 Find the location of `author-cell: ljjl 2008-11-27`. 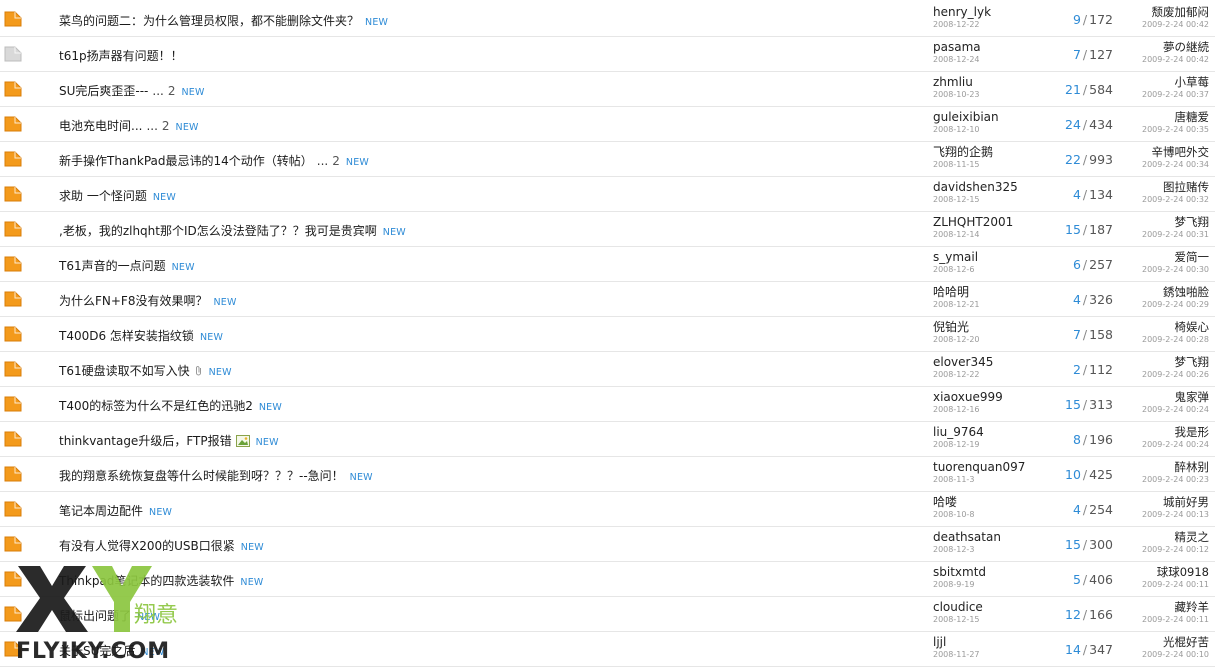

author-cell: ljjl 2008-11-27 is located at coordinates (981, 647).